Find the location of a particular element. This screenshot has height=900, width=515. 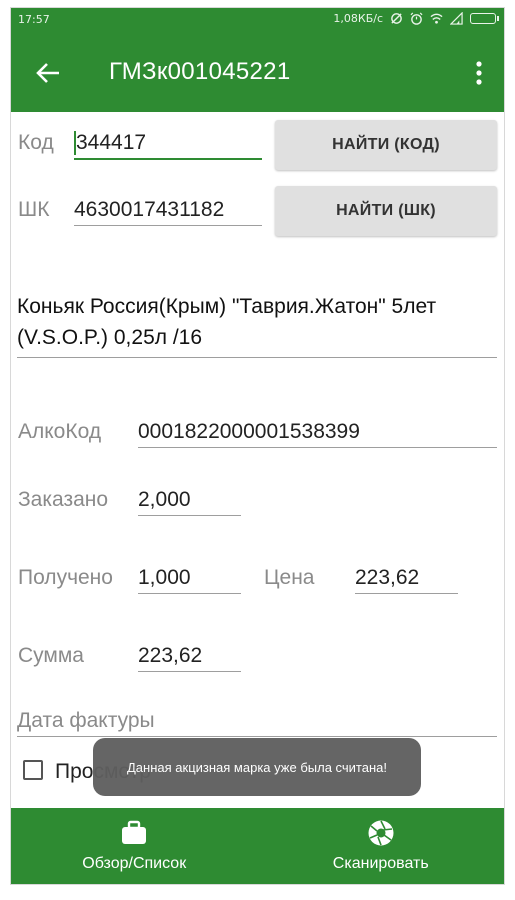

code-input-value: 344417 is located at coordinates (111, 142).